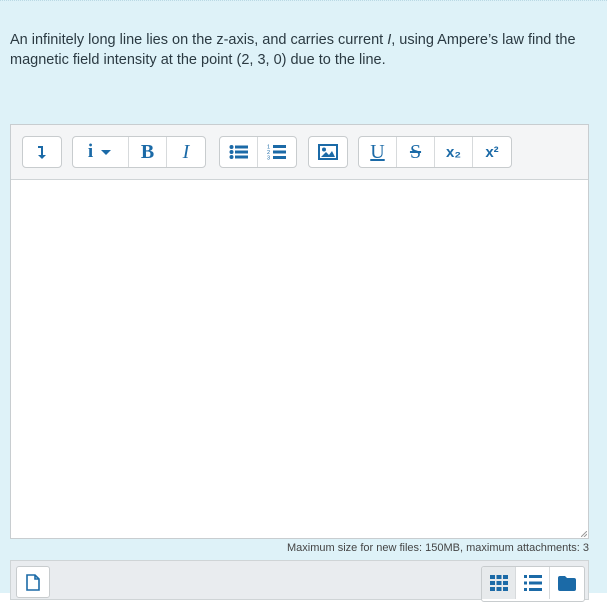 The image size is (607, 602). I want to click on list-icon, so click(532, 583).